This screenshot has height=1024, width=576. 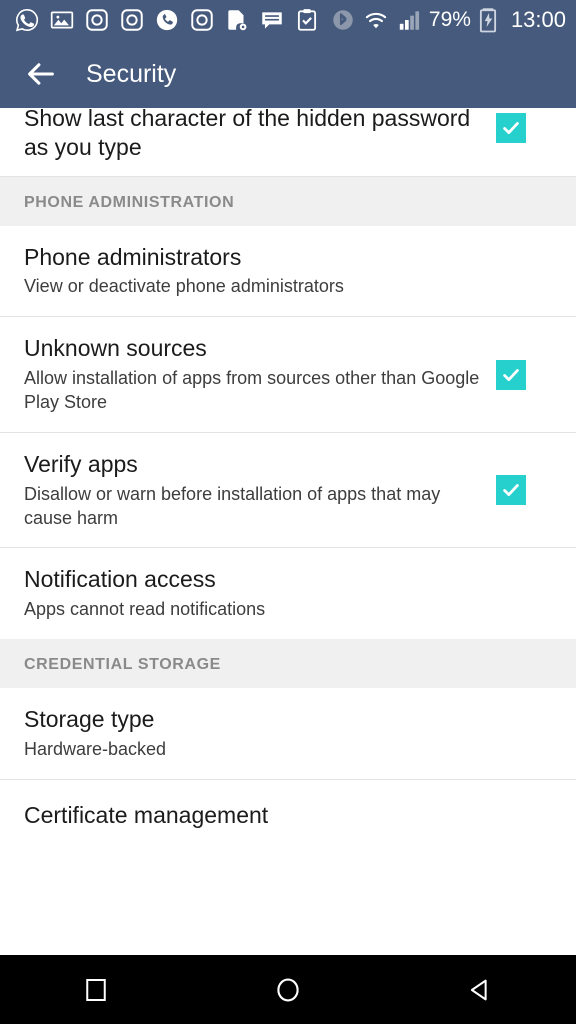 I want to click on row-subtitle: View or deactivate phone administrators, so click(x=184, y=286).